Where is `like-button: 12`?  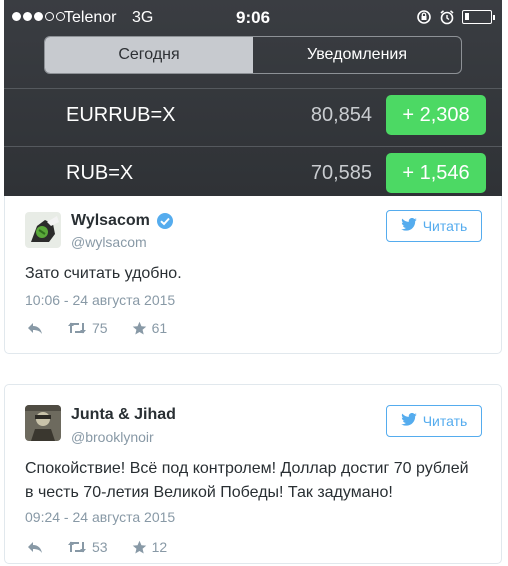 like-button: 12 is located at coordinates (150, 547).